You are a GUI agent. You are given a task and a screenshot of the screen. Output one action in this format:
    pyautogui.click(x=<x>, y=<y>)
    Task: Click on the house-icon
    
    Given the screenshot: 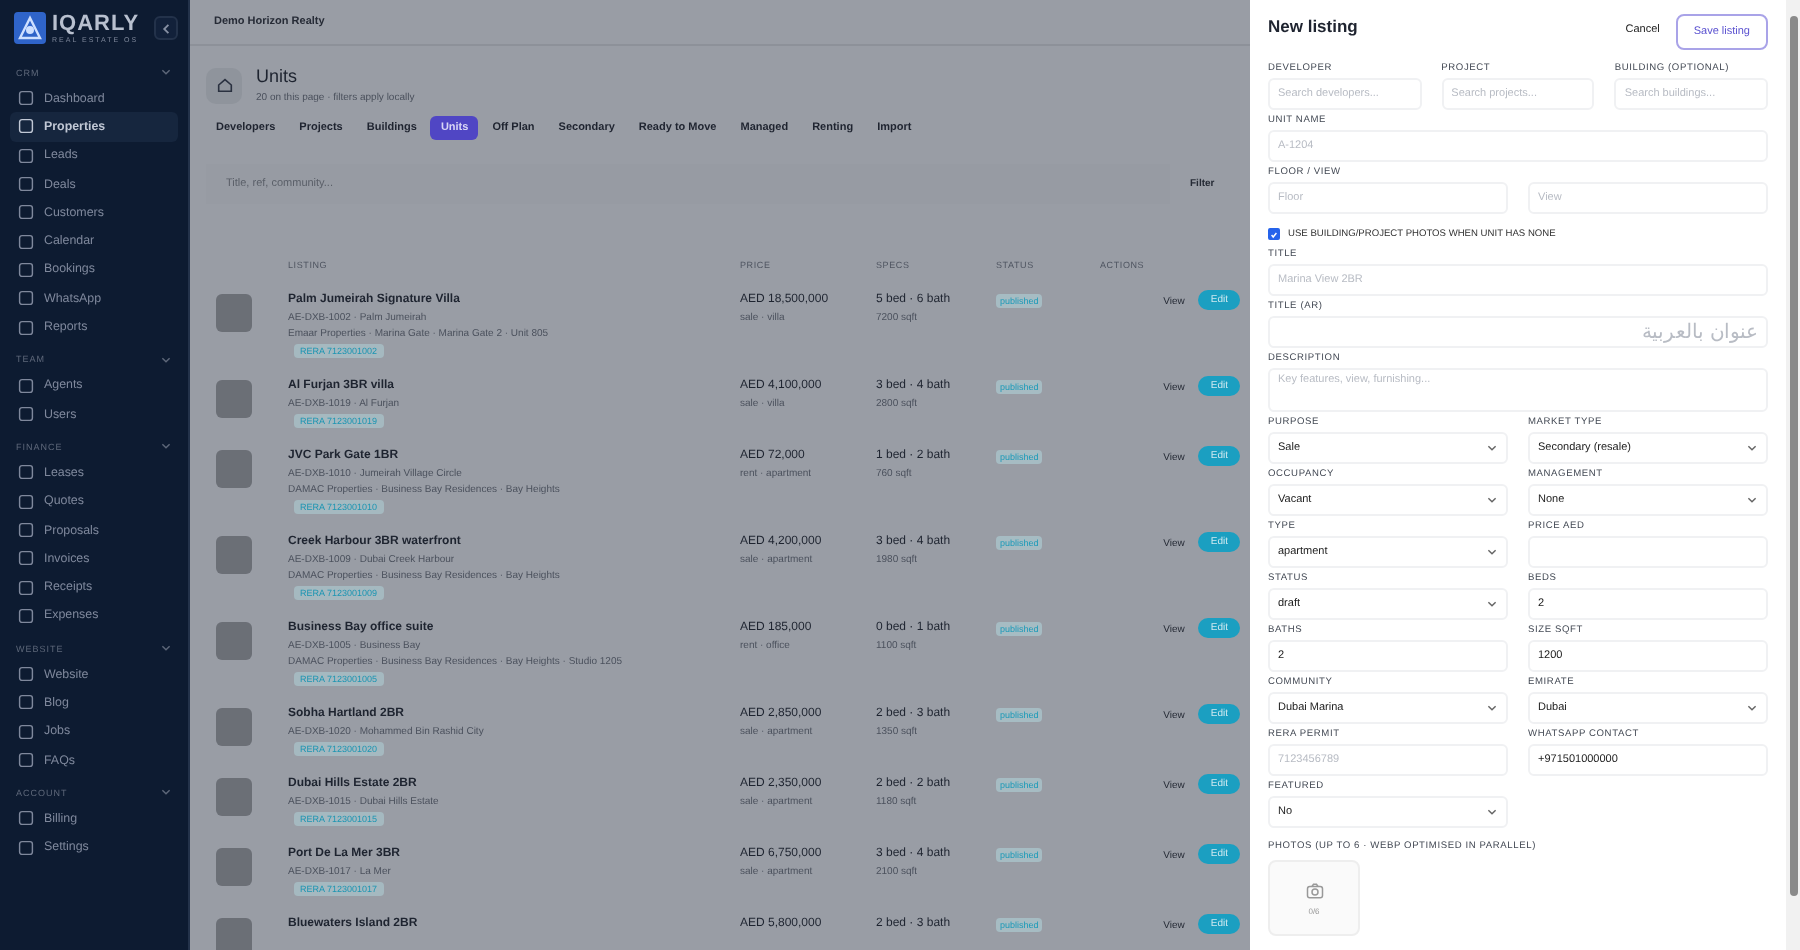 What is the action you would take?
    pyautogui.click(x=224, y=85)
    